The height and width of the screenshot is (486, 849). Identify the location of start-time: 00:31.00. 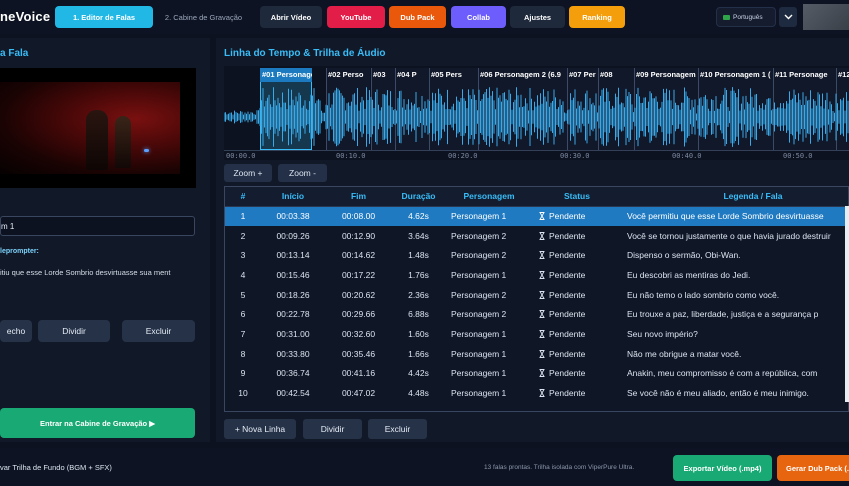
(293, 333).